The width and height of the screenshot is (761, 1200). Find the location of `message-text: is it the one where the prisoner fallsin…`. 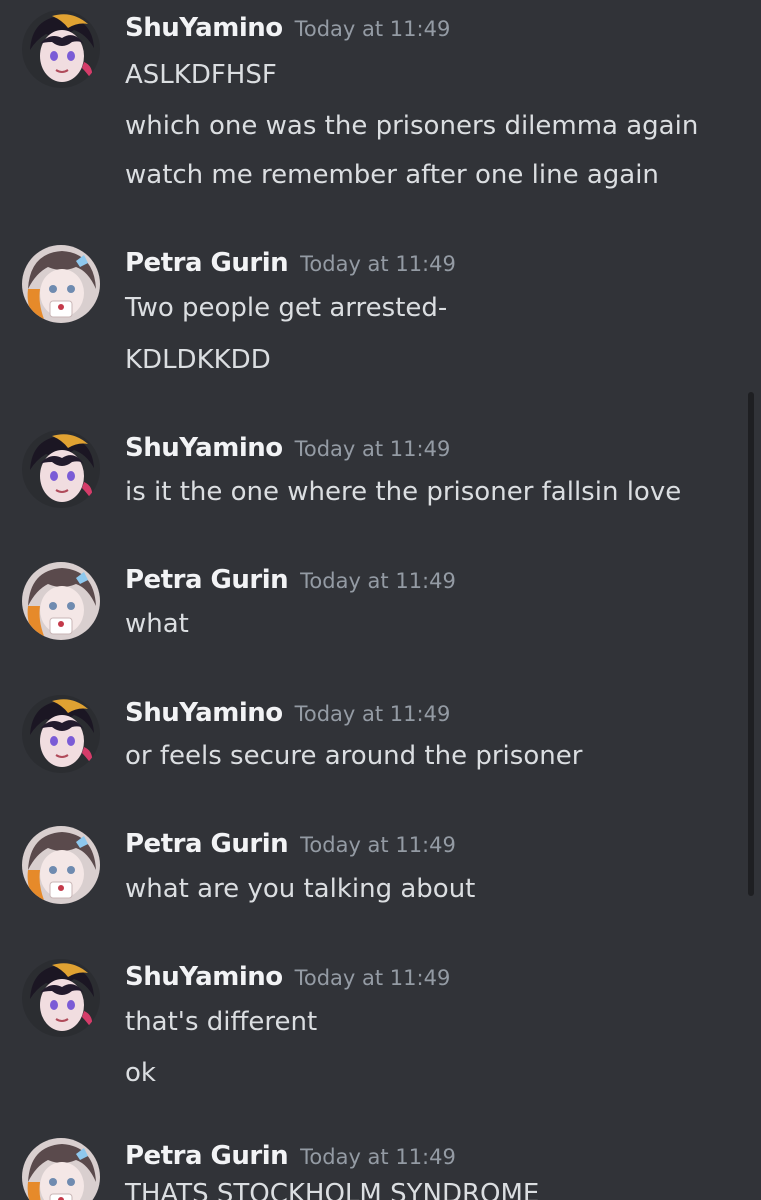

message-text: is it the one where the prisoner fallsin… is located at coordinates (403, 492).